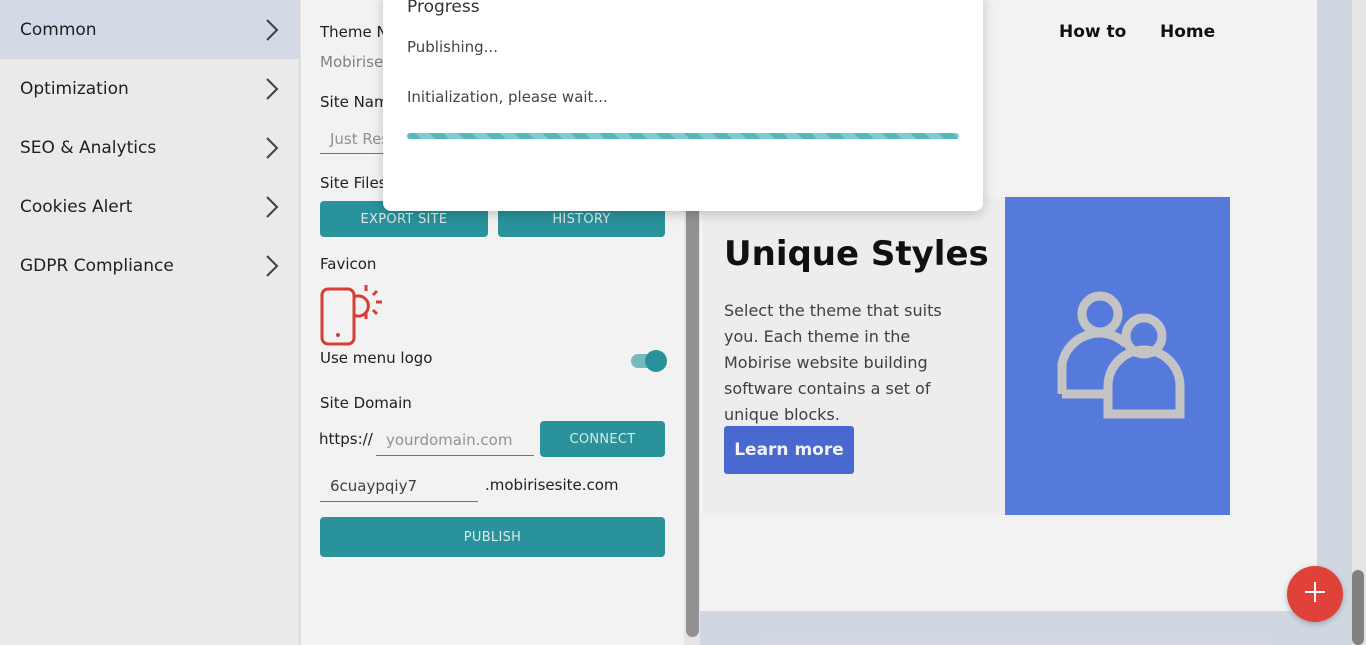 This screenshot has height=645, width=1366. I want to click on add-block-button, so click(1315, 594).